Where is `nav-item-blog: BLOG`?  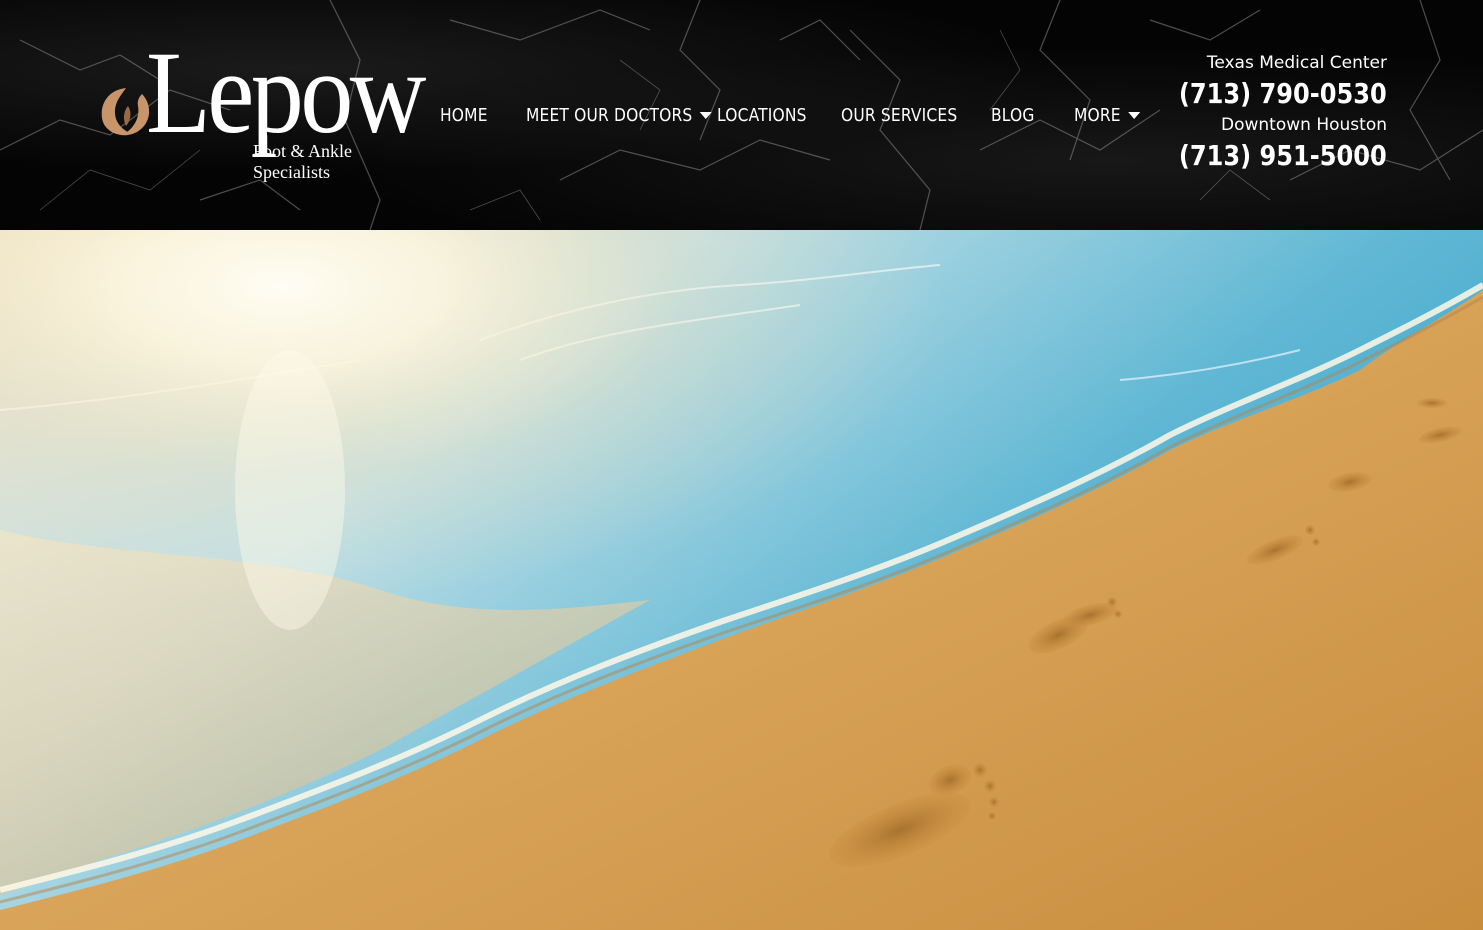 nav-item-blog: BLOG is located at coordinates (1026, 115).